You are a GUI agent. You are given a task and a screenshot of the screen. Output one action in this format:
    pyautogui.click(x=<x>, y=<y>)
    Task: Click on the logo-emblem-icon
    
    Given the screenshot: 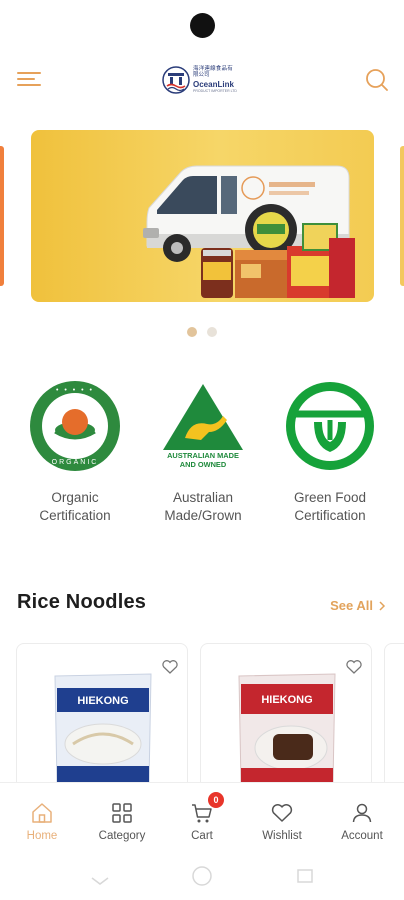 What is the action you would take?
    pyautogui.click(x=176, y=80)
    